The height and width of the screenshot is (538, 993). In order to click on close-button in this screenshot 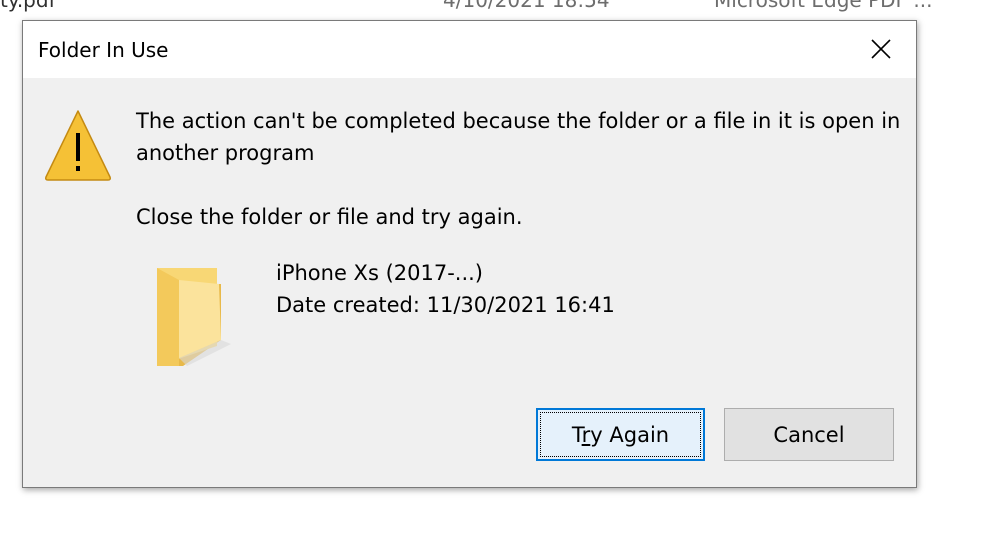, I will do `click(881, 49)`.